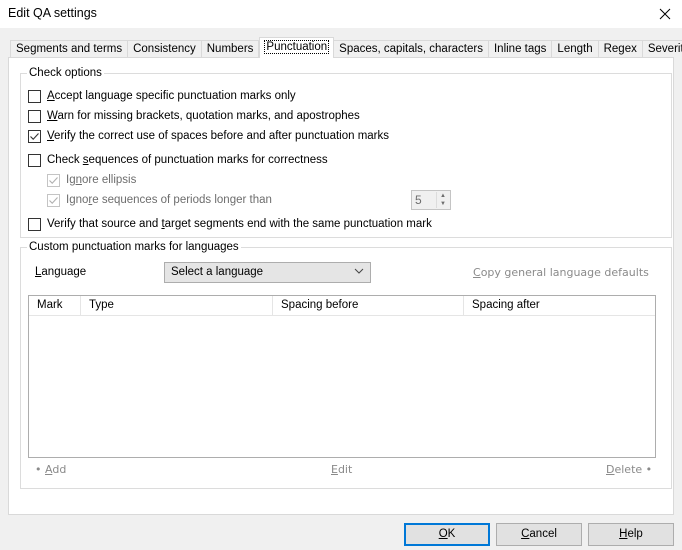 Image resolution: width=682 pixels, height=550 pixels. I want to click on column-header-spacing-before: Spacing before, so click(368, 305).